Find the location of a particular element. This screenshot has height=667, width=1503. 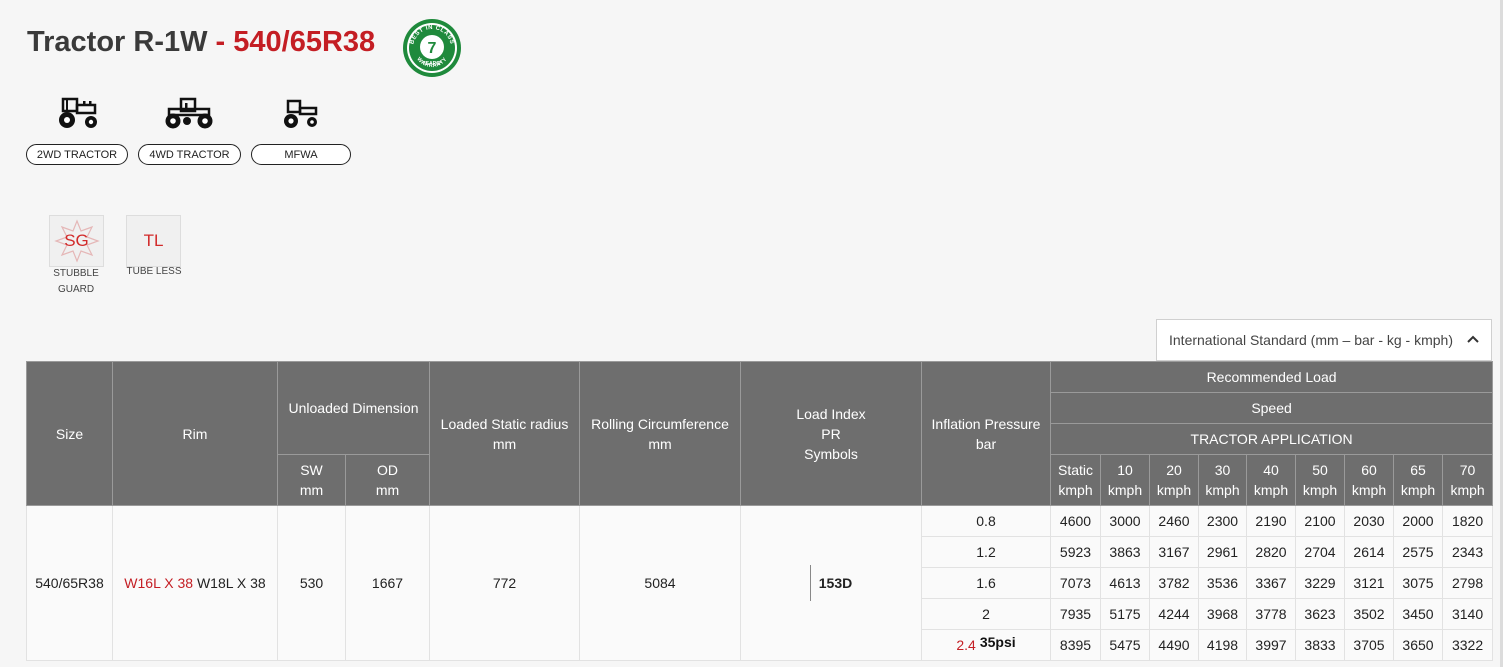

cell-load: 3140 is located at coordinates (1467, 614).